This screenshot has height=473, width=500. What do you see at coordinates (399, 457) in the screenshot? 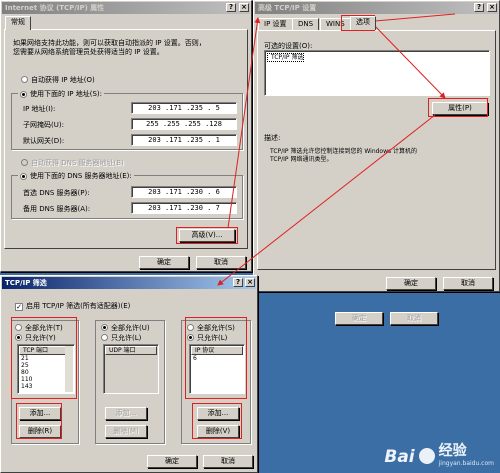
I see `watermark-brand-a: Bai` at bounding box center [399, 457].